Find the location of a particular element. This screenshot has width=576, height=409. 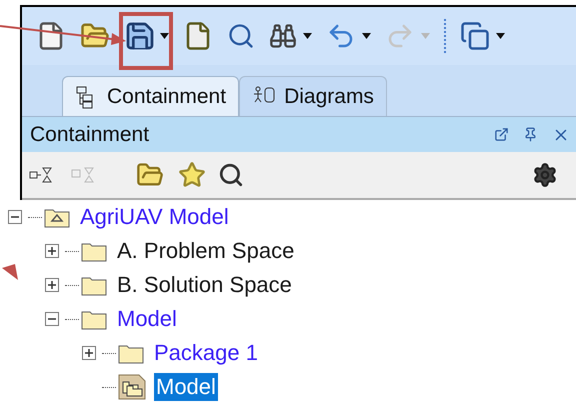

tree-item: A. Problem Space is located at coordinates (205, 251).